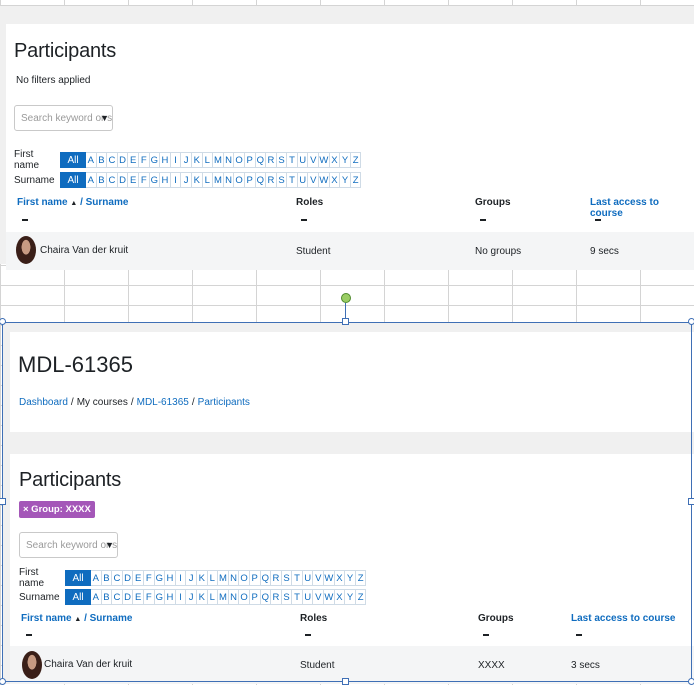  Describe the element at coordinates (345, 681) in the screenshot. I see `resize-handle-bottom` at that location.